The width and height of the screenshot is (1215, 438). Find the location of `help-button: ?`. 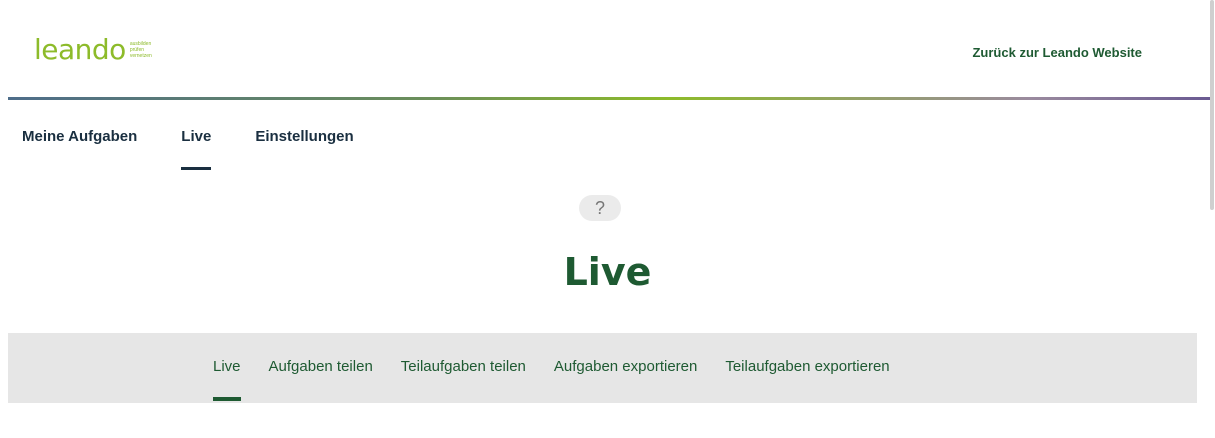

help-button: ? is located at coordinates (600, 208).